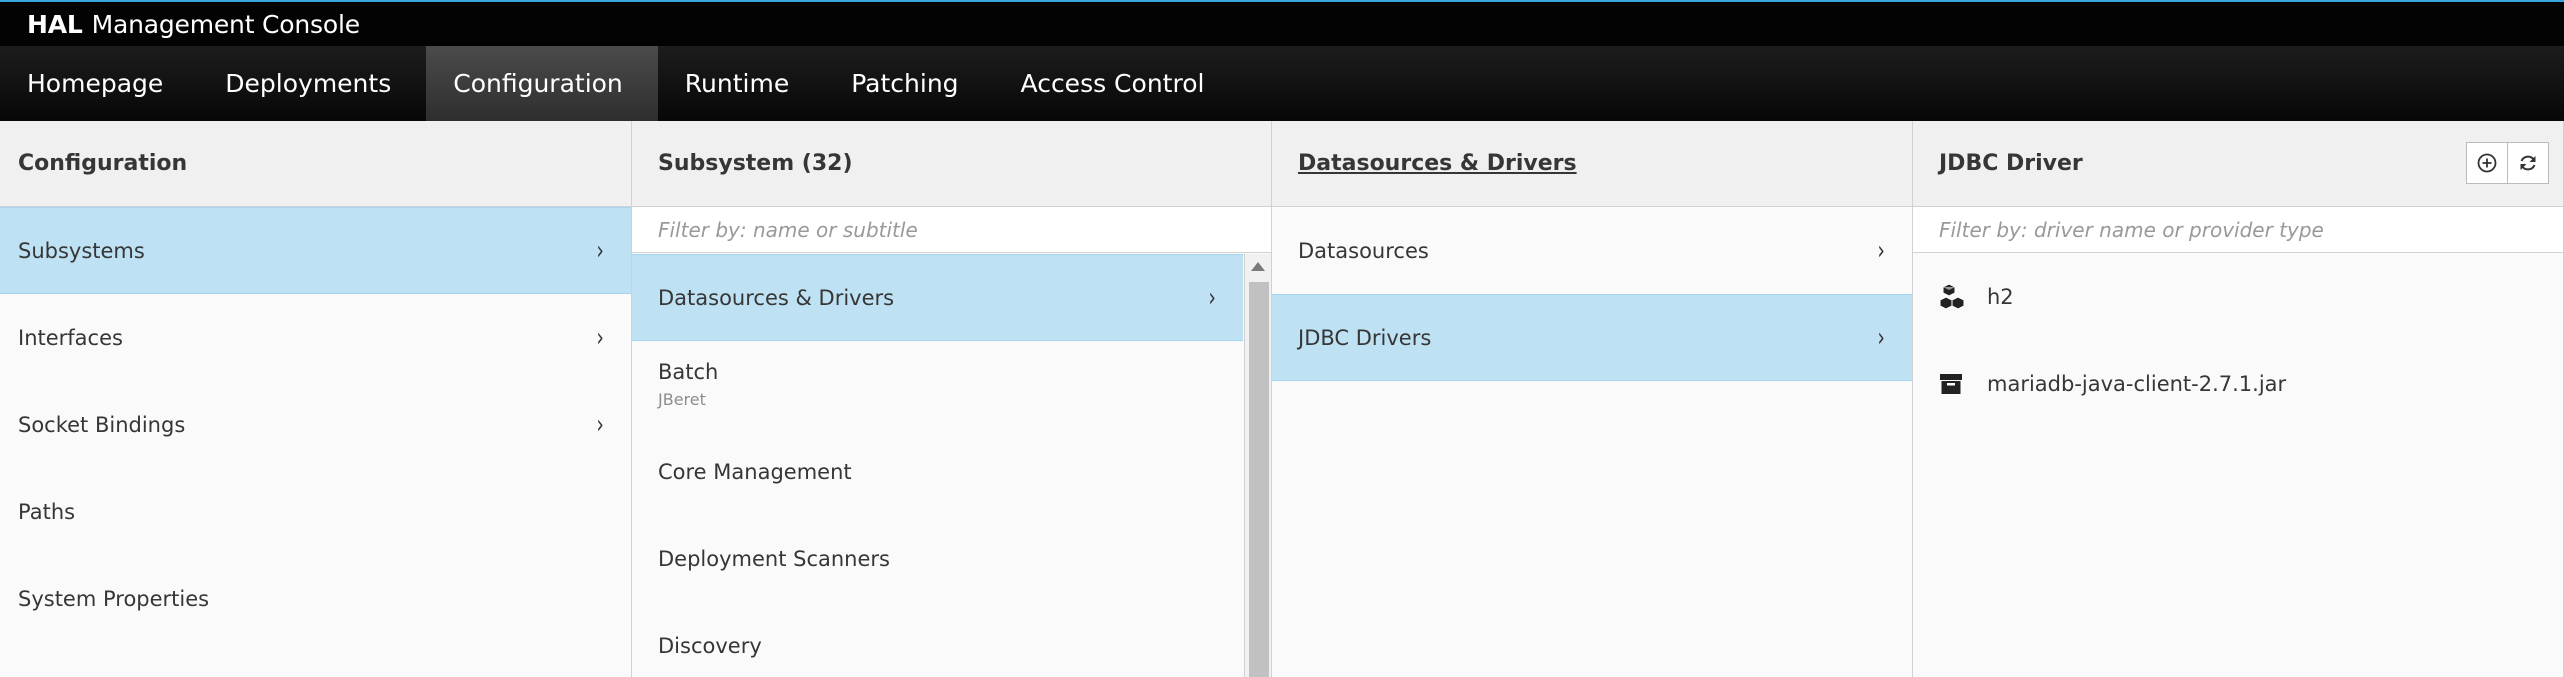 This screenshot has width=2564, height=677. Describe the element at coordinates (1956, 384) in the screenshot. I see `archive-icon` at that location.